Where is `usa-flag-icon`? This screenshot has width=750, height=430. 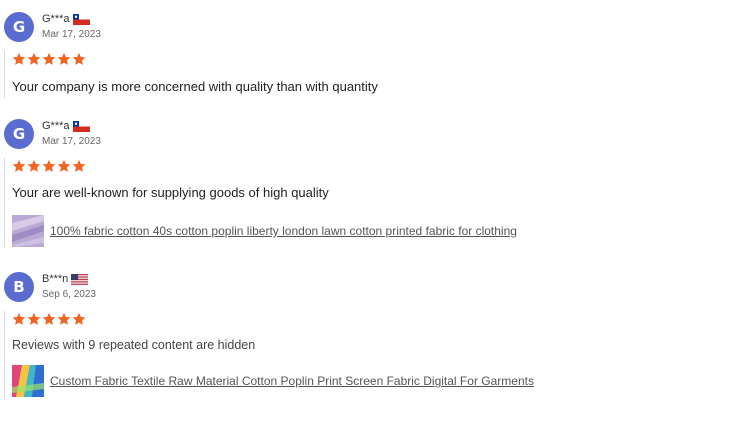
usa-flag-icon is located at coordinates (80, 279).